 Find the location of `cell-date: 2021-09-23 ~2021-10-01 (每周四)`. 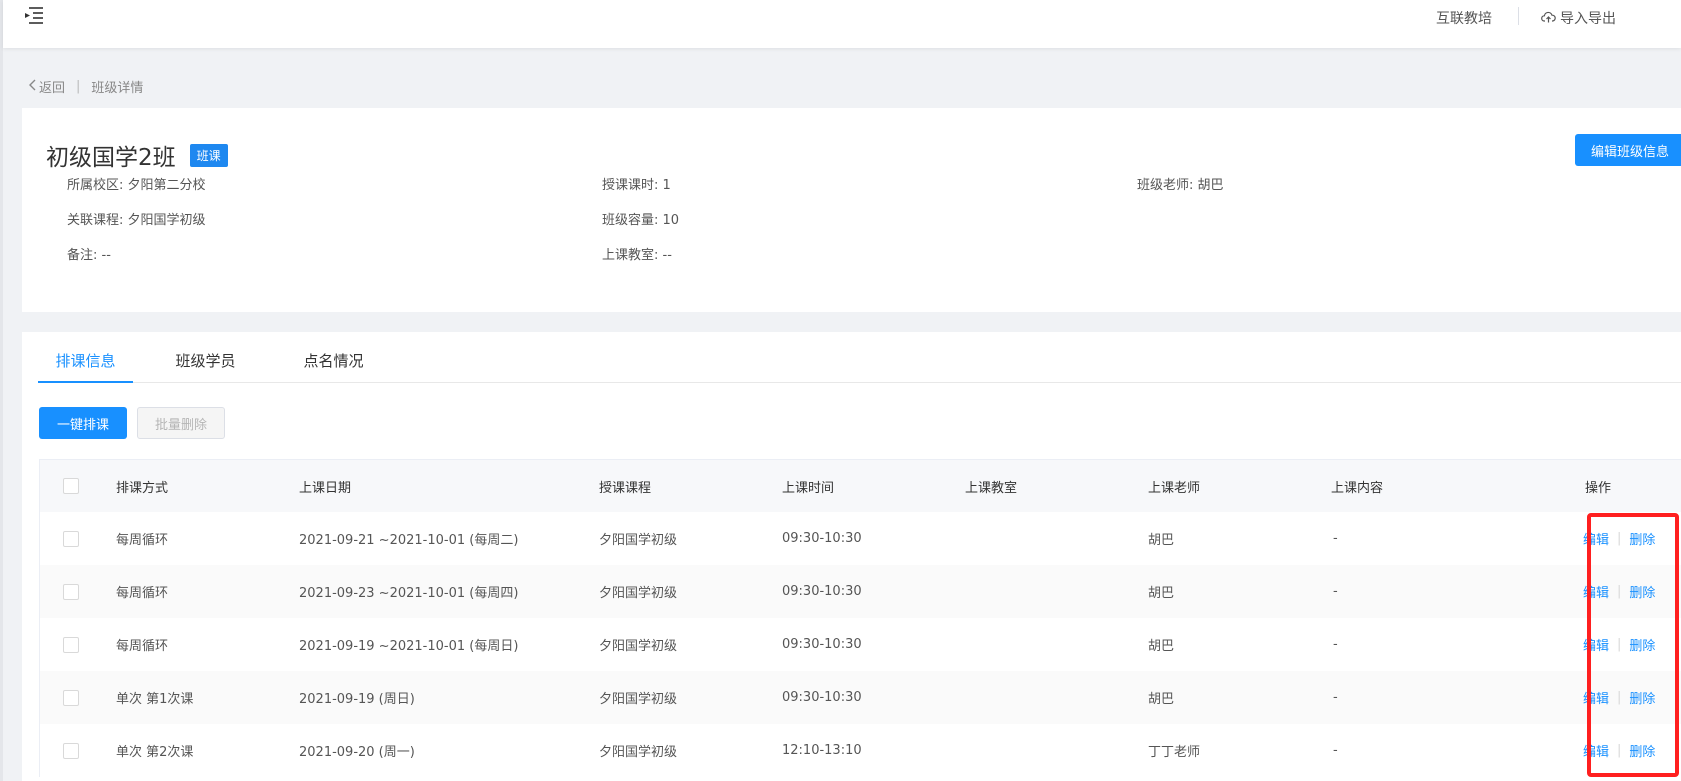

cell-date: 2021-09-23 ~2021-10-01 (每周四) is located at coordinates (409, 593).